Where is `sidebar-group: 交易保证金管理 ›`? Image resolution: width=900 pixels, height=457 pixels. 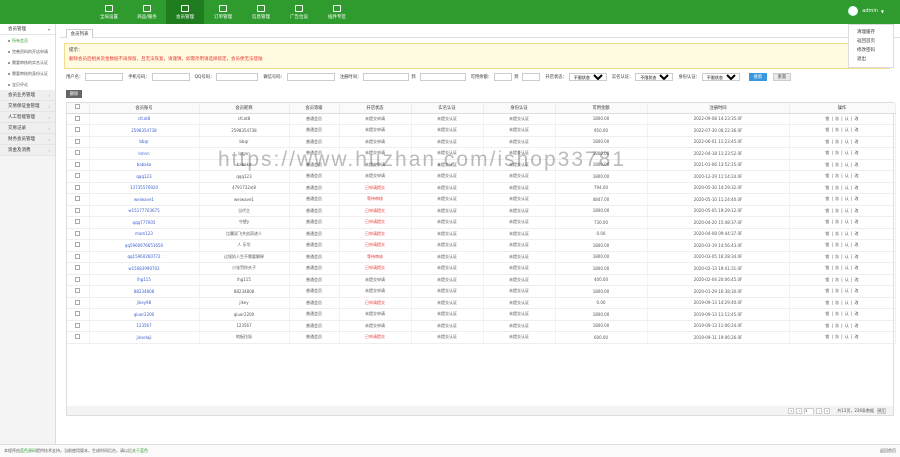
sidebar-group: 交易保证金管理 › is located at coordinates (27, 106).